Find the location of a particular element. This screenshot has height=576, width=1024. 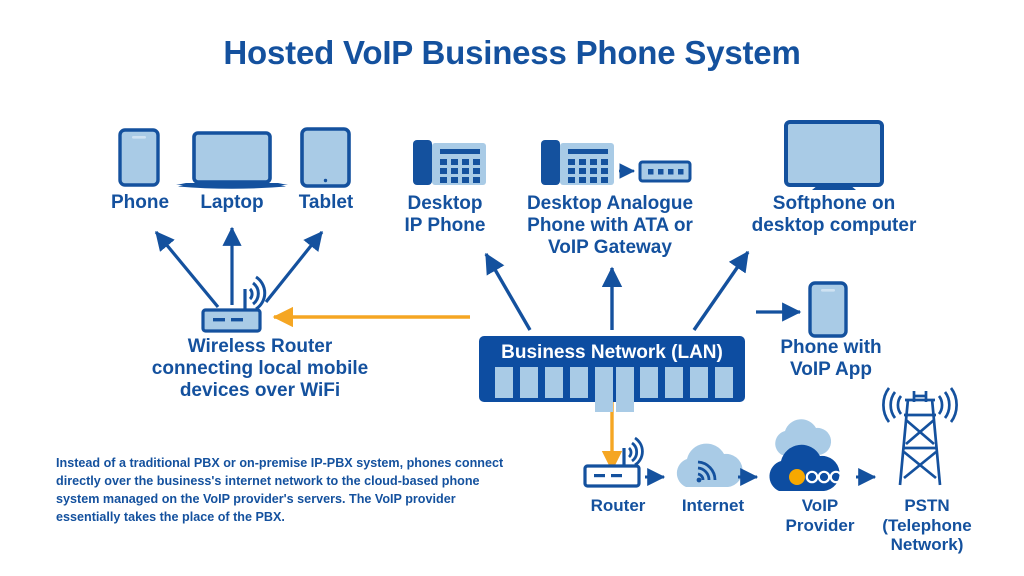

label-phone: Phone is located at coordinates (140, 202).